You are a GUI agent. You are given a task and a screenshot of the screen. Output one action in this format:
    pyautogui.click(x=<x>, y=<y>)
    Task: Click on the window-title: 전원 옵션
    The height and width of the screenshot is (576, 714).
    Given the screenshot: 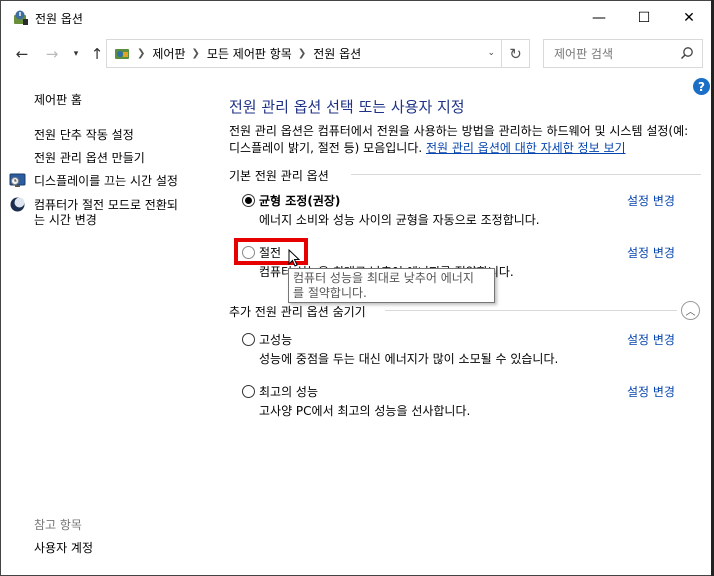 What is the action you would take?
    pyautogui.click(x=59, y=19)
    